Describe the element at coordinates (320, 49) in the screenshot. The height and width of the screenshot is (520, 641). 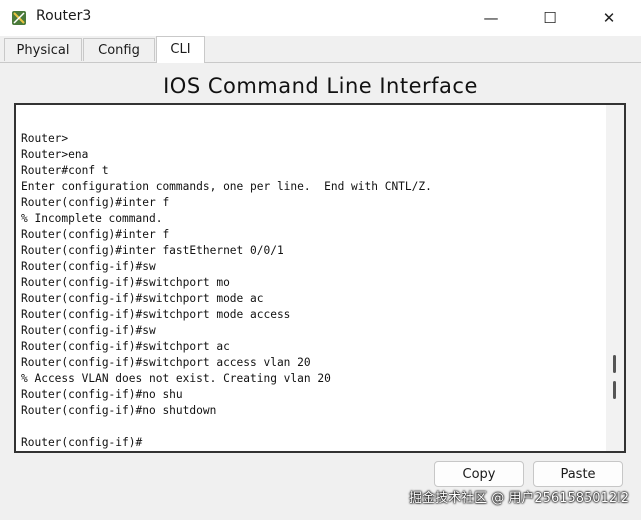
I see `tab-bar: Physical Config CLI` at that location.